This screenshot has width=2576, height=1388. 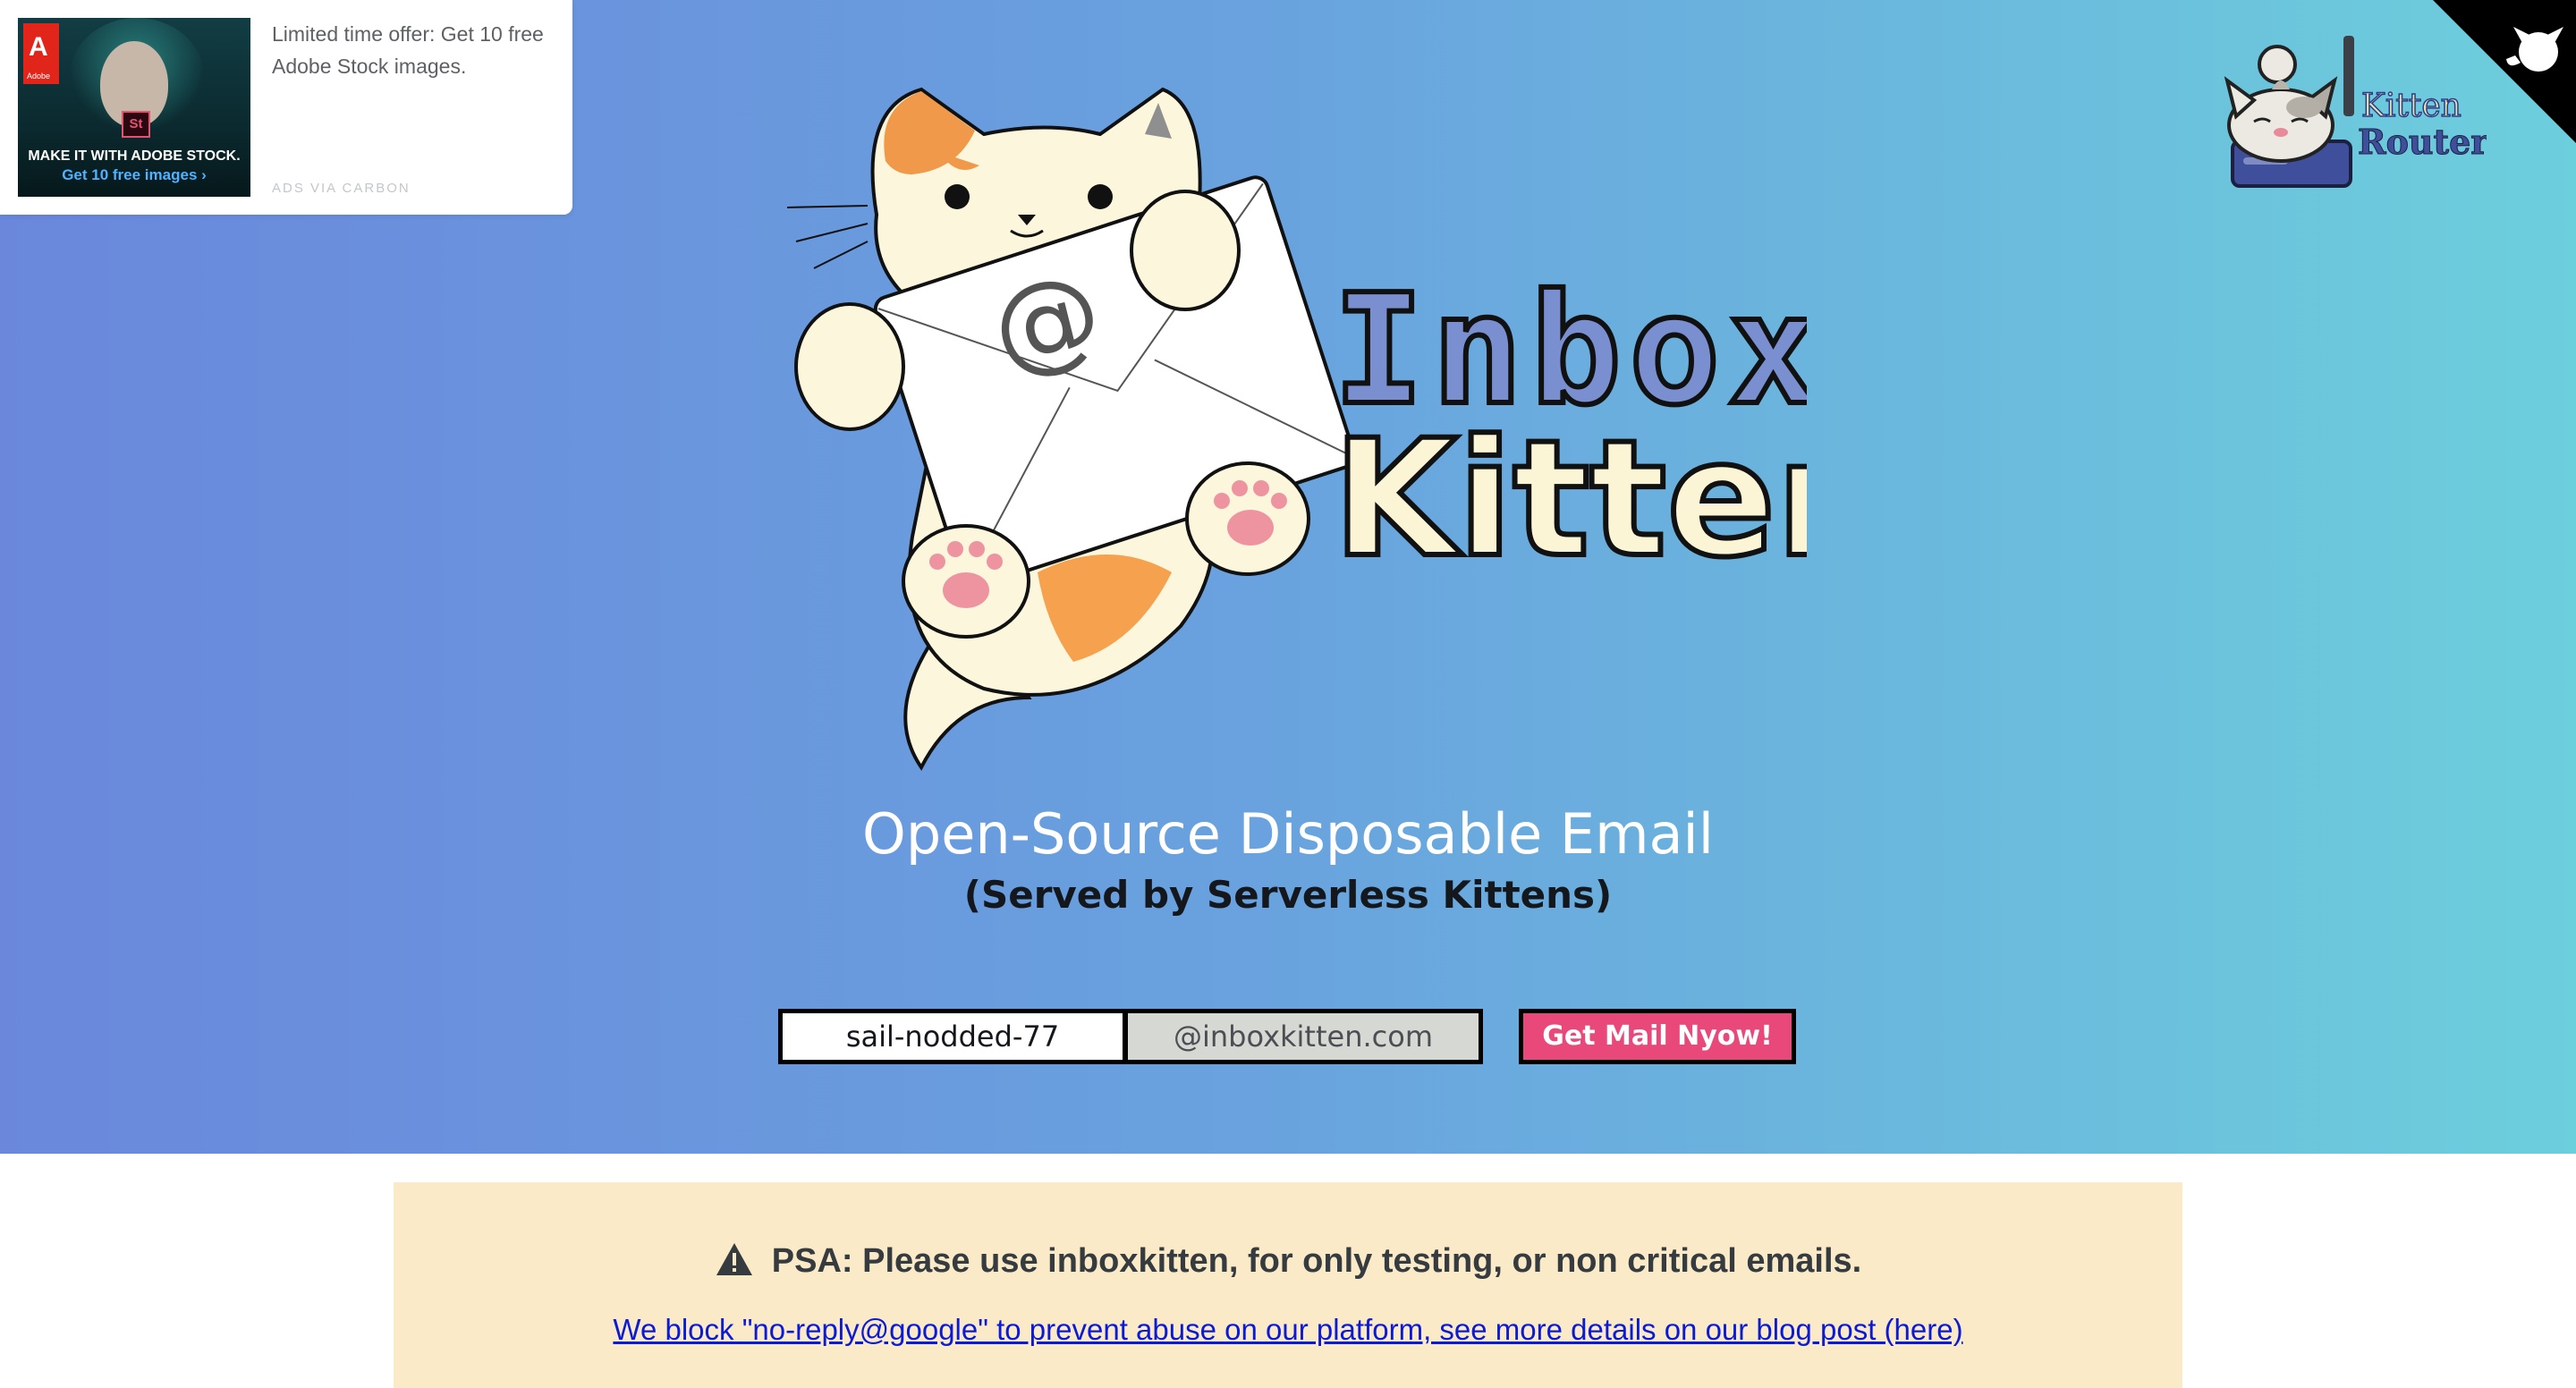 What do you see at coordinates (734, 1259) in the screenshot?
I see `warning-icon` at bounding box center [734, 1259].